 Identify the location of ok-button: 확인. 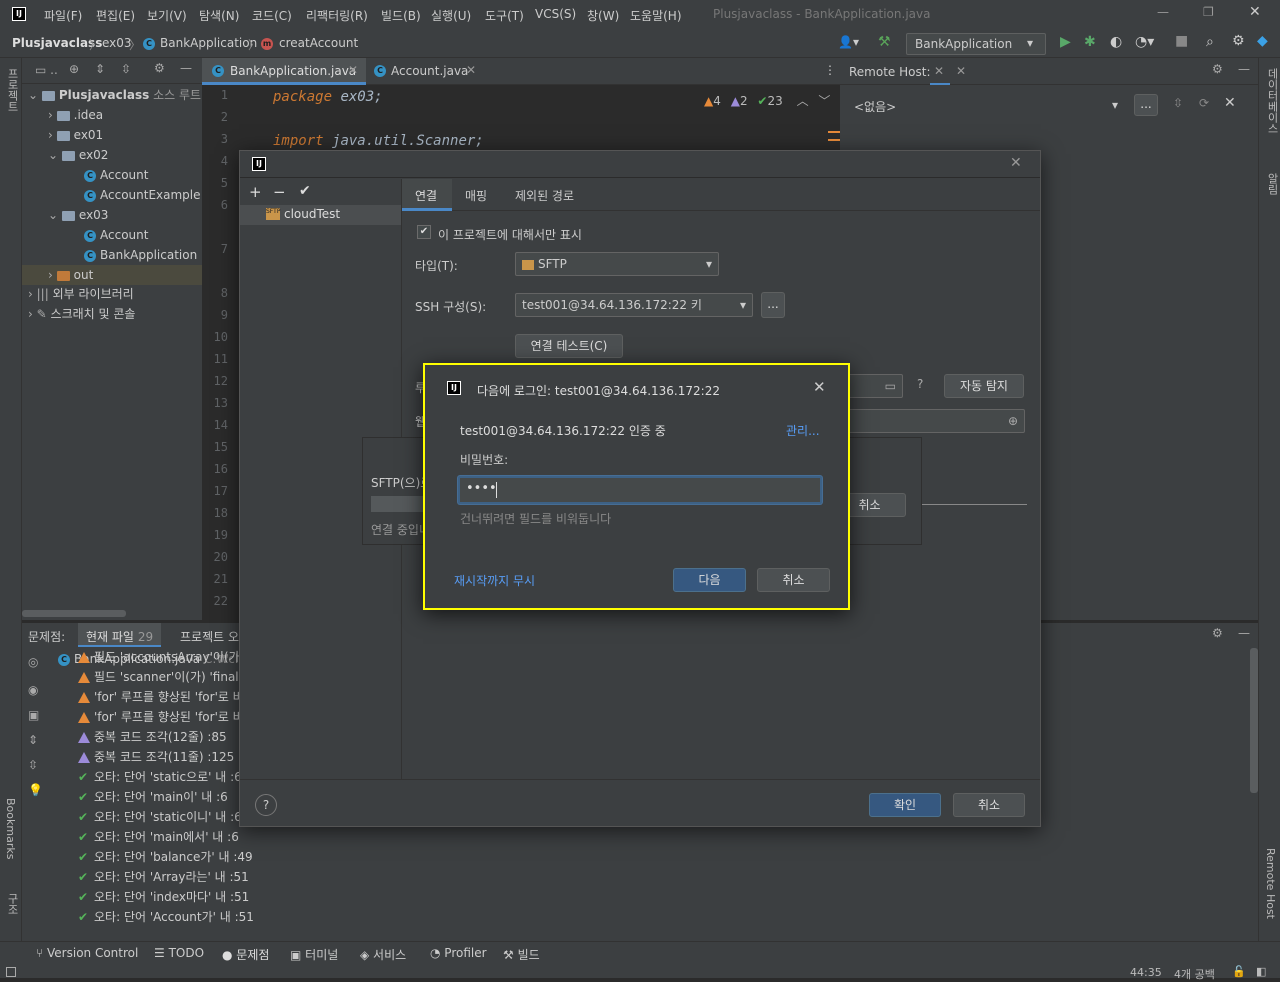
(905, 805).